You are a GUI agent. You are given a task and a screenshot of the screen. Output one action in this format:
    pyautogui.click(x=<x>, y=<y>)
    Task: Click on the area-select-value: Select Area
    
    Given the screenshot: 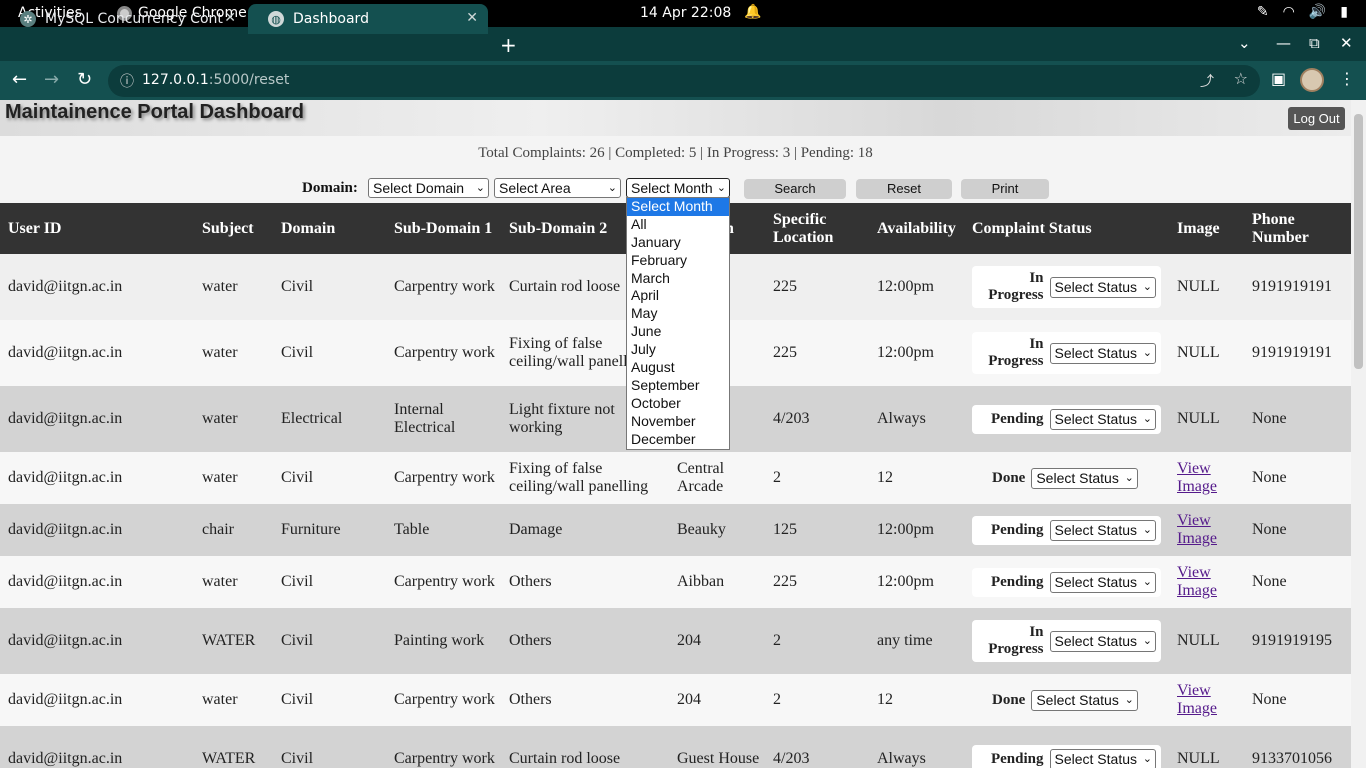 What is the action you would take?
    pyautogui.click(x=535, y=188)
    